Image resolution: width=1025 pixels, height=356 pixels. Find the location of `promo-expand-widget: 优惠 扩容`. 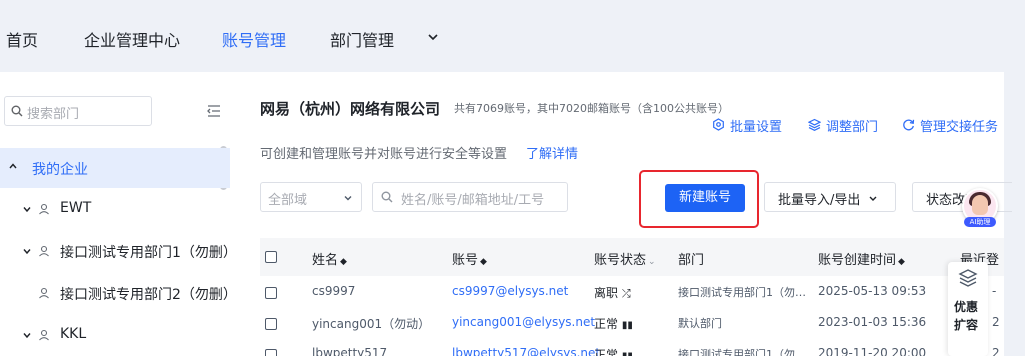

promo-expand-widget: 优惠 扩容 is located at coordinates (968, 309).